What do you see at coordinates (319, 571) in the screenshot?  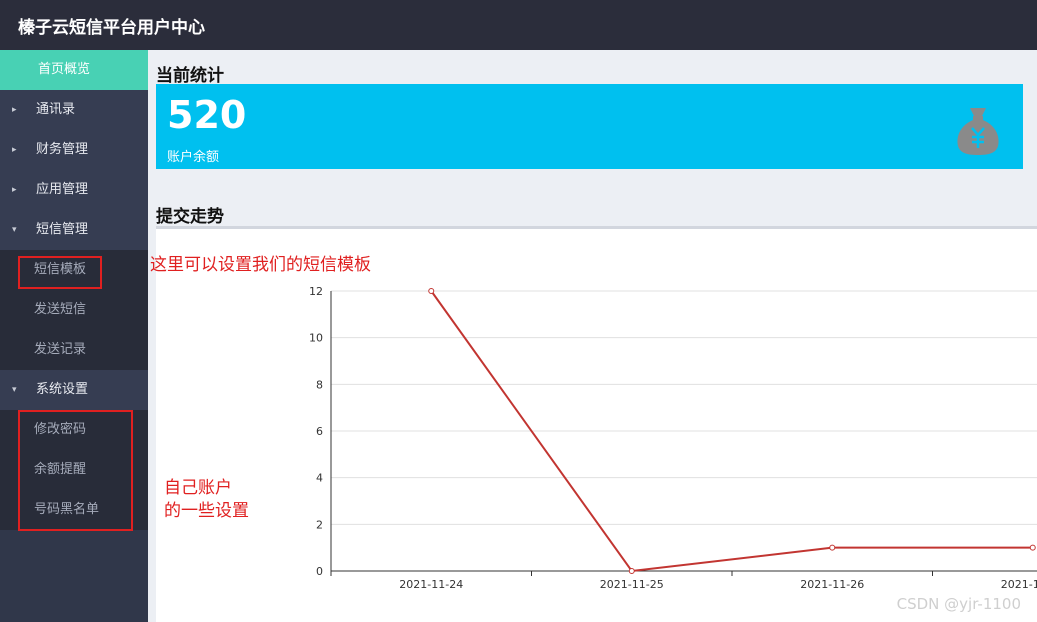 I see `y-tick-label: 0` at bounding box center [319, 571].